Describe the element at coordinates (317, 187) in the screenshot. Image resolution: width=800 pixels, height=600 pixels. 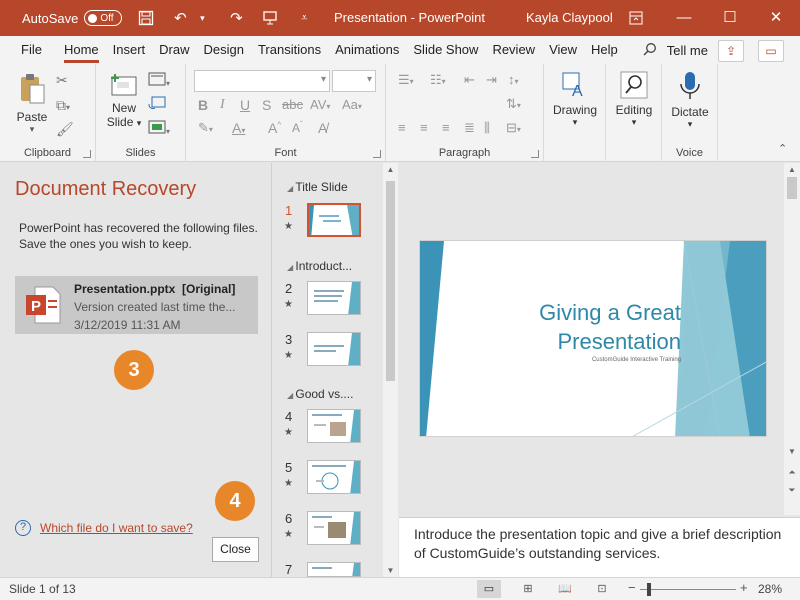
I see `section-title-slide: Title Slide` at that location.